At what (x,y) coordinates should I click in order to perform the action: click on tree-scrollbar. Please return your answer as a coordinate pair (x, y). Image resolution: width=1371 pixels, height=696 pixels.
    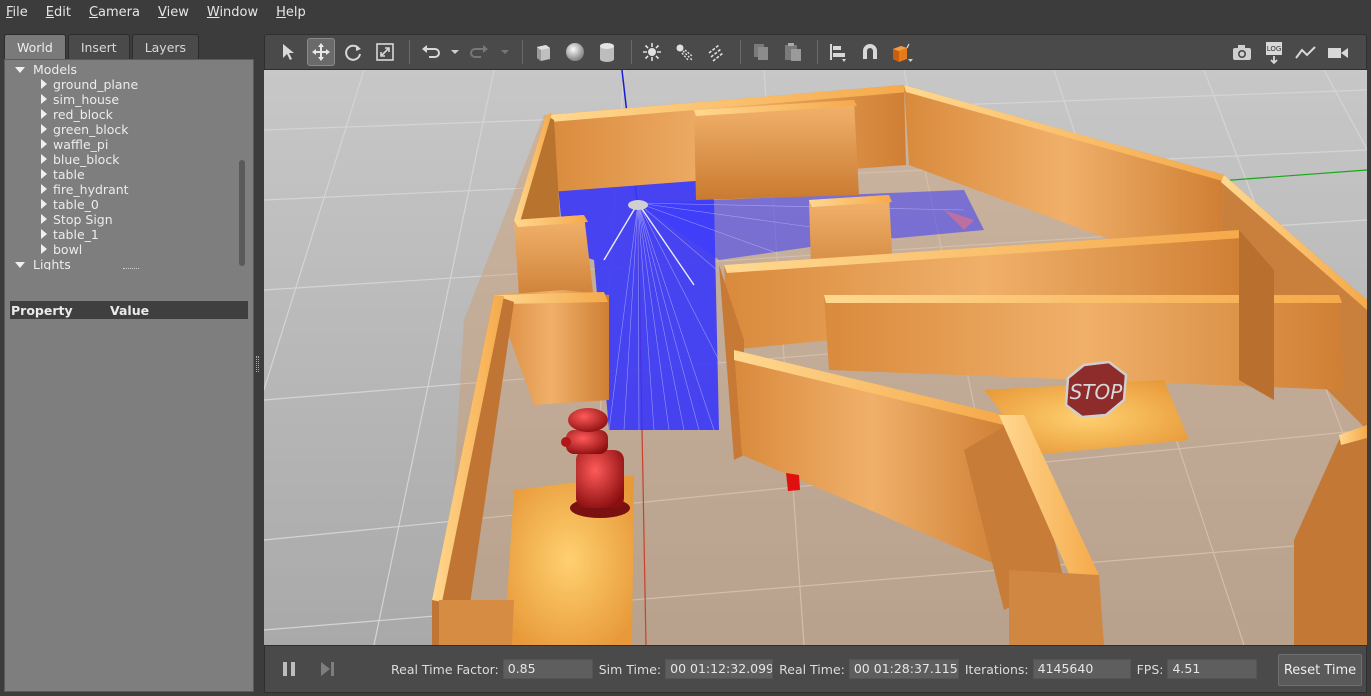
    Looking at the image, I should click on (242, 213).